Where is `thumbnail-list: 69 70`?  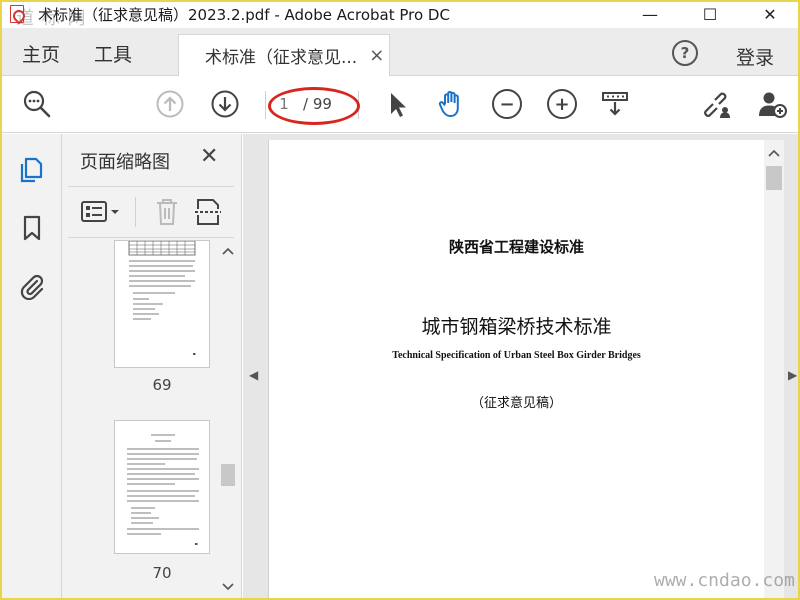
thumbnail-list: 69 70 is located at coordinates (152, 420).